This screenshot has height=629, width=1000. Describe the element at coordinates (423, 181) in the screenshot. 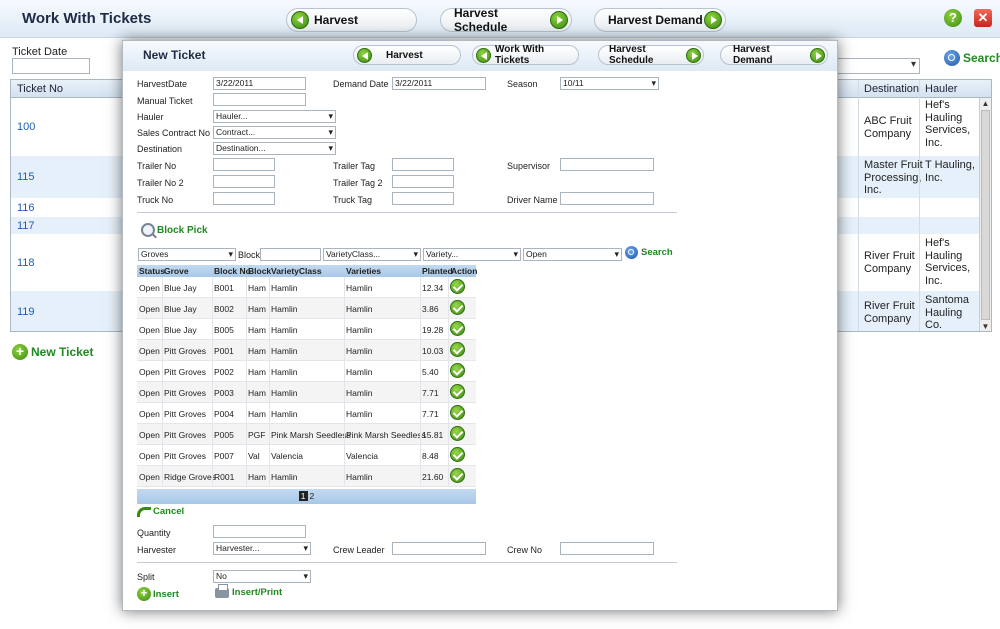

I see `trailer-tag2-input` at that location.